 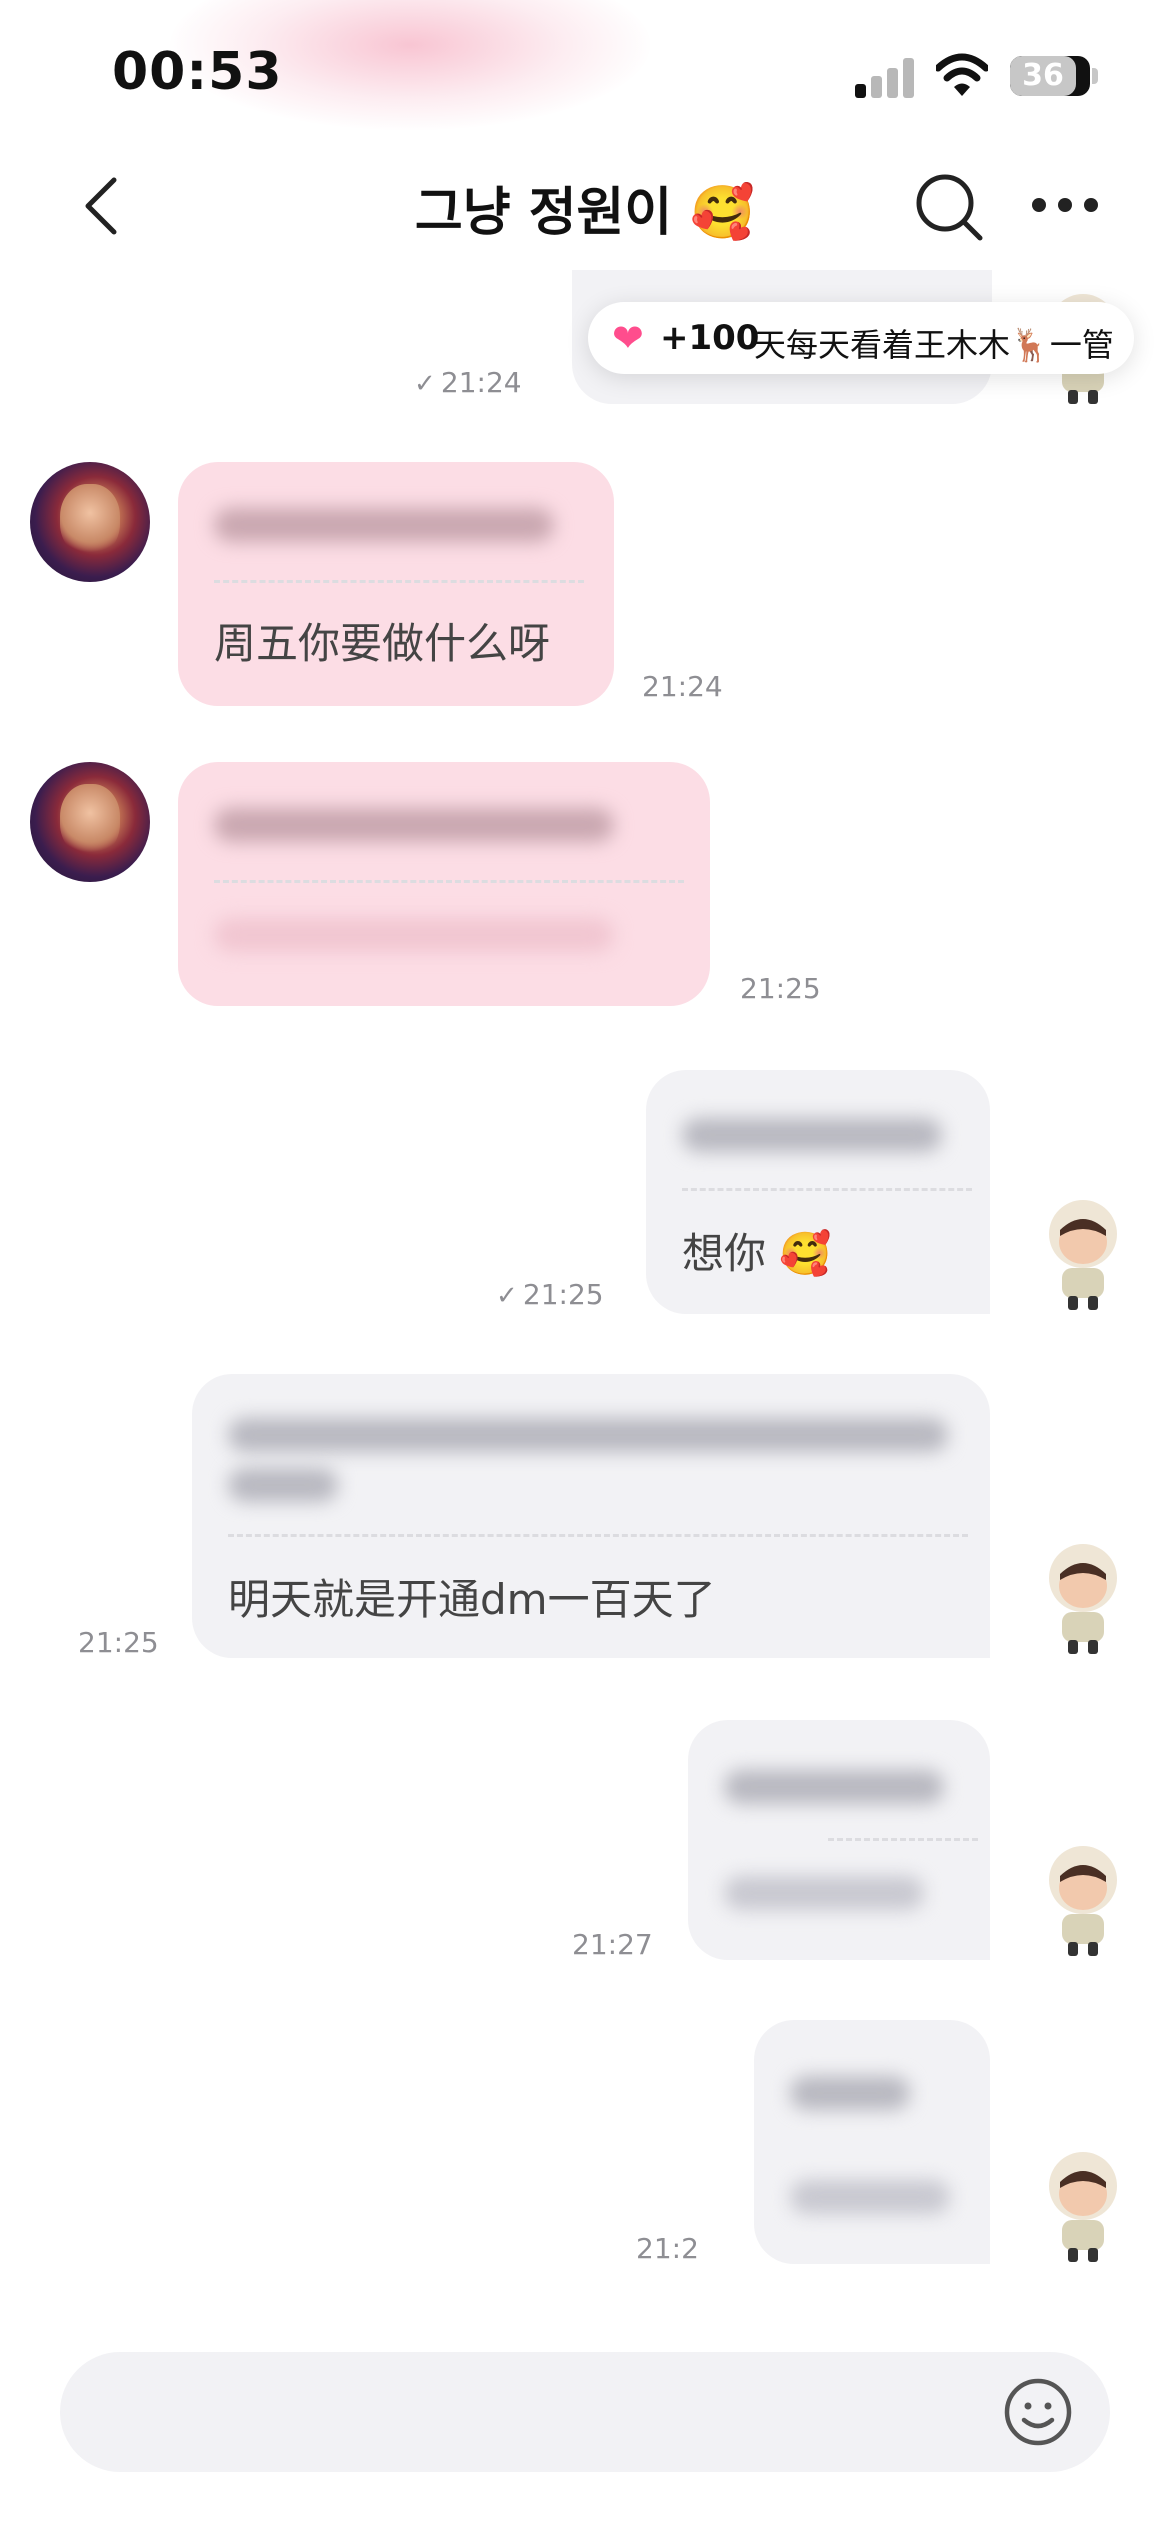 I want to click on message-input, so click(x=585, y=2412).